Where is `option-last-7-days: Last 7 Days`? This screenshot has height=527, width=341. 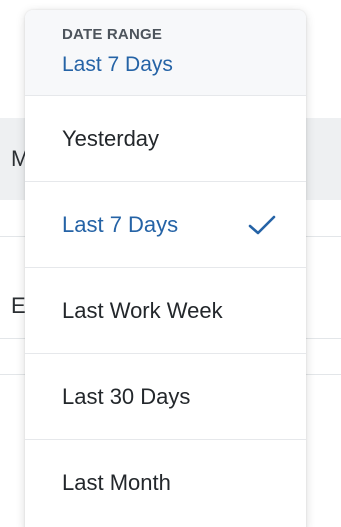
option-last-7-days: Last 7 Days is located at coordinates (165, 225).